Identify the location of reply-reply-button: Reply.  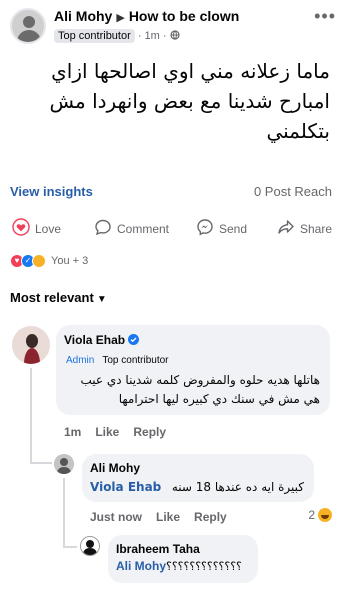
(210, 517).